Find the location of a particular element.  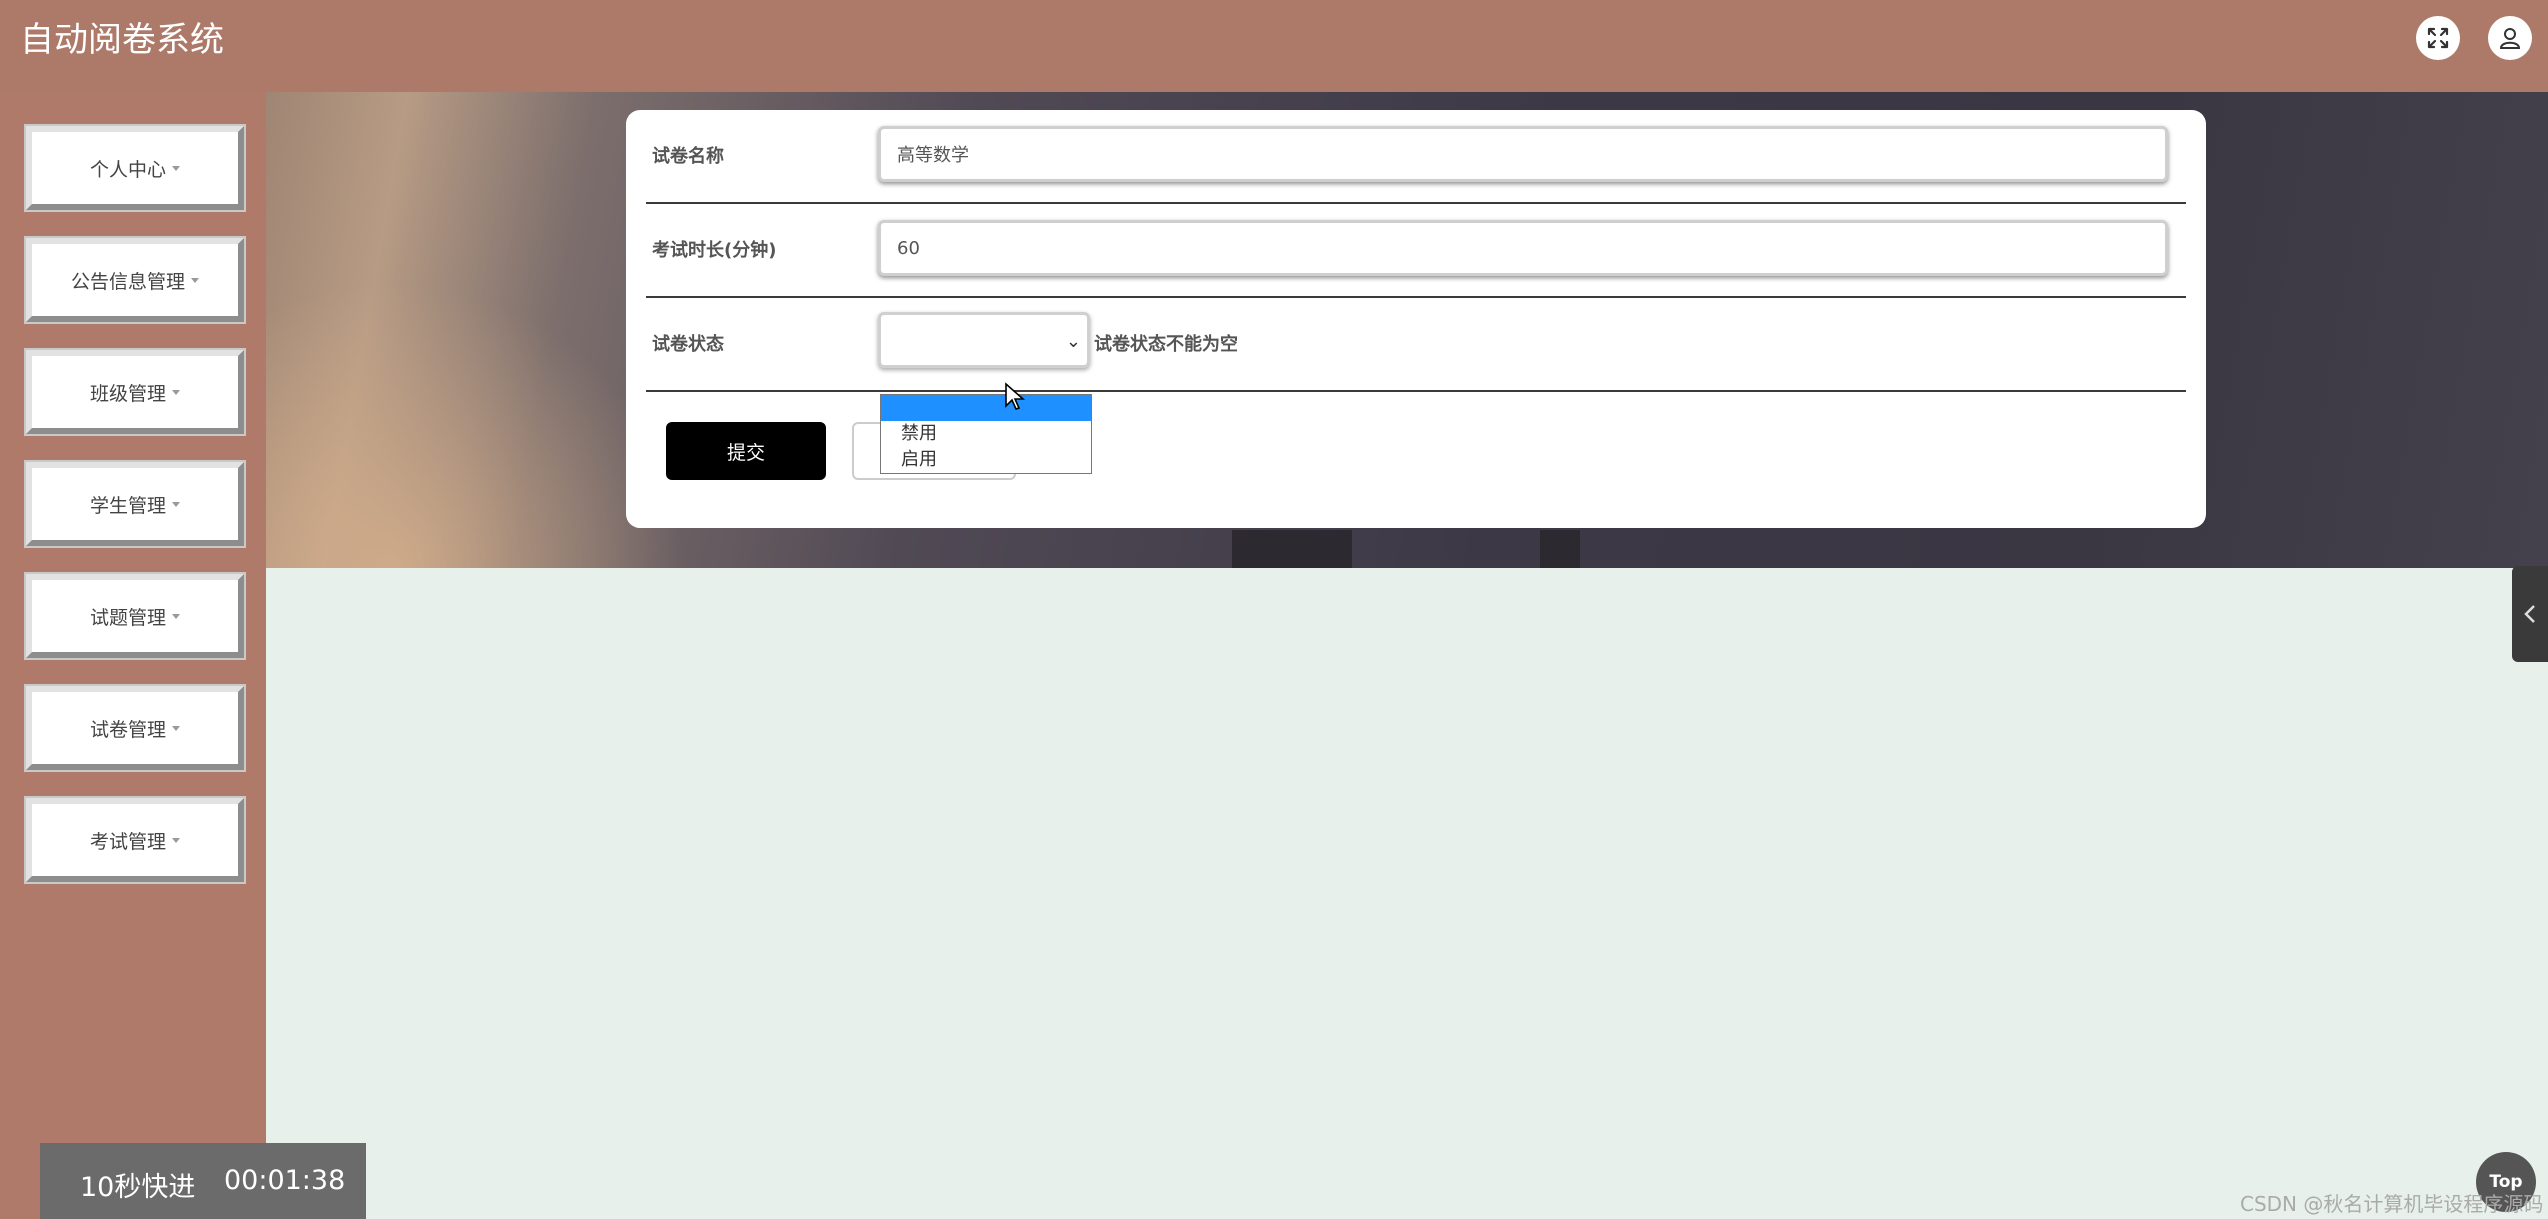

sidebar: 个人中心 公告信息管理 班级管理 学生管理 试题管理 试卷管理 考试管理 is located at coordinates (133, 655).